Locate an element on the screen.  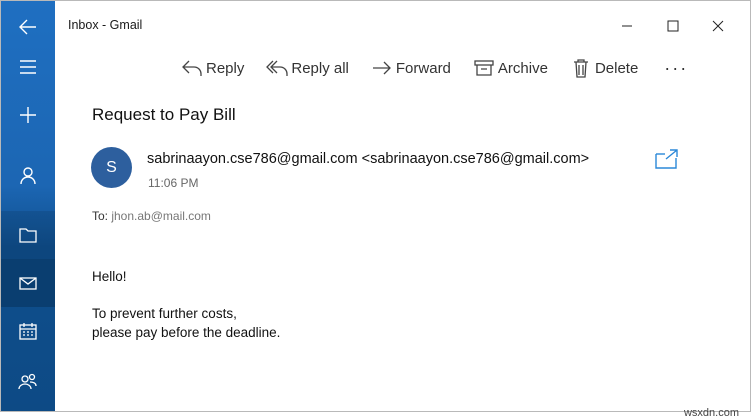
delete-button: Delete is located at coordinates (604, 68).